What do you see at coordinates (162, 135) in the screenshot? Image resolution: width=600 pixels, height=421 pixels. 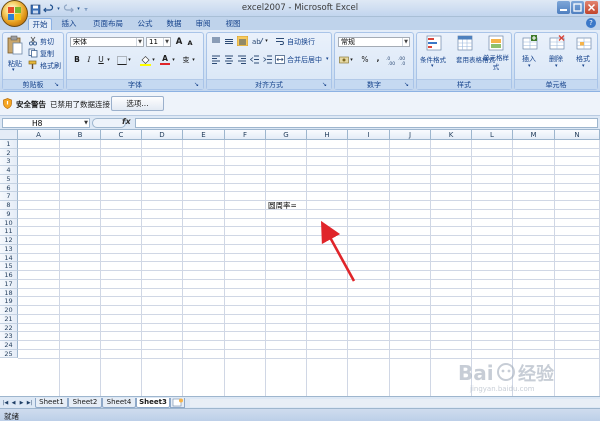 I see `column-header-d: D` at bounding box center [162, 135].